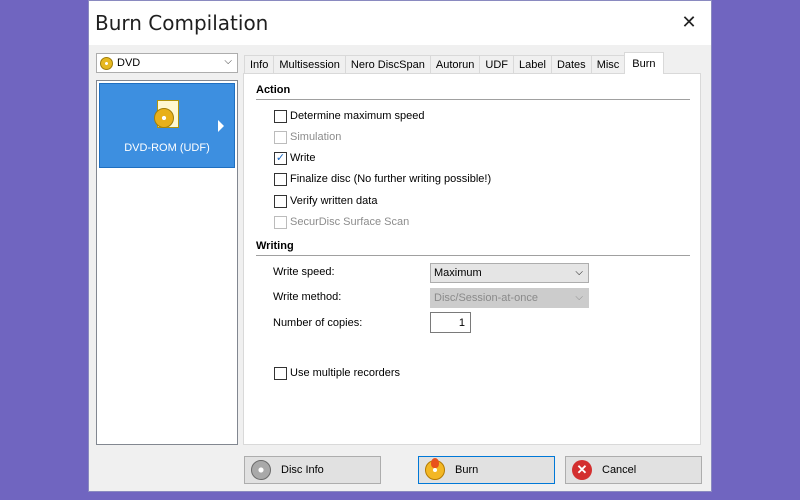  I want to click on cancel-x-icon: ✕, so click(582, 470).